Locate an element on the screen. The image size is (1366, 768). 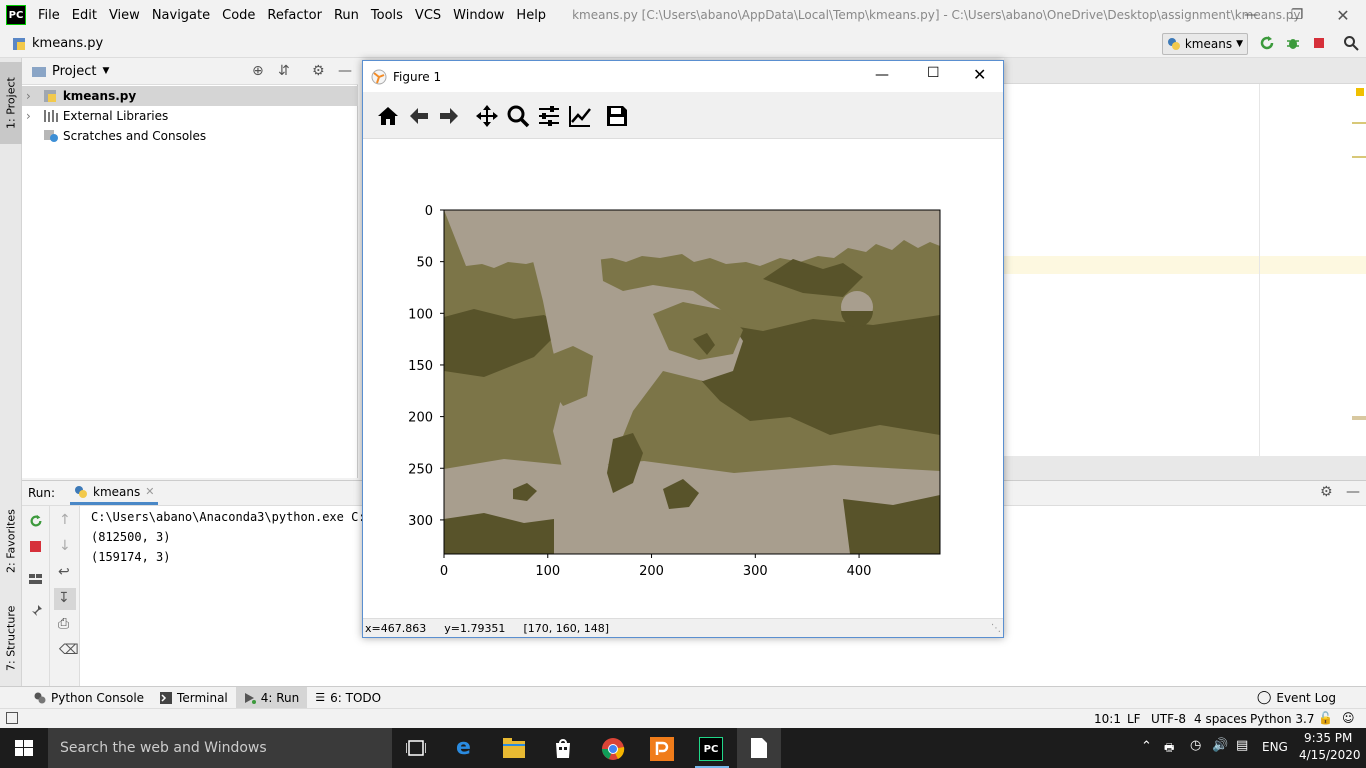
forward-arrow-icon is located at coordinates (449, 116).